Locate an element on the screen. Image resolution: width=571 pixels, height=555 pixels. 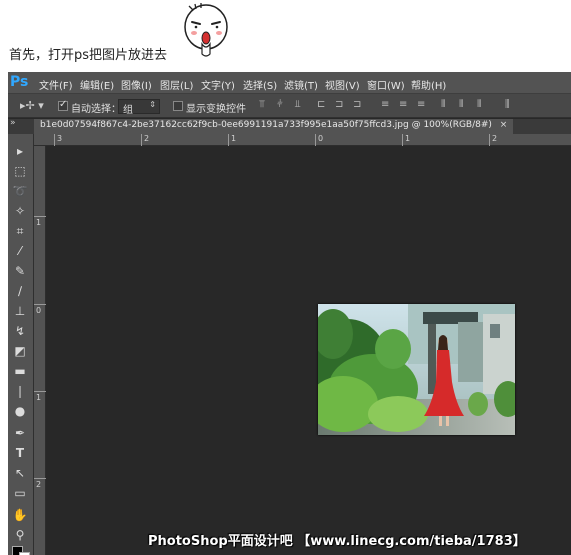
menu-edit: 编辑(E) is located at coordinates (97, 84).